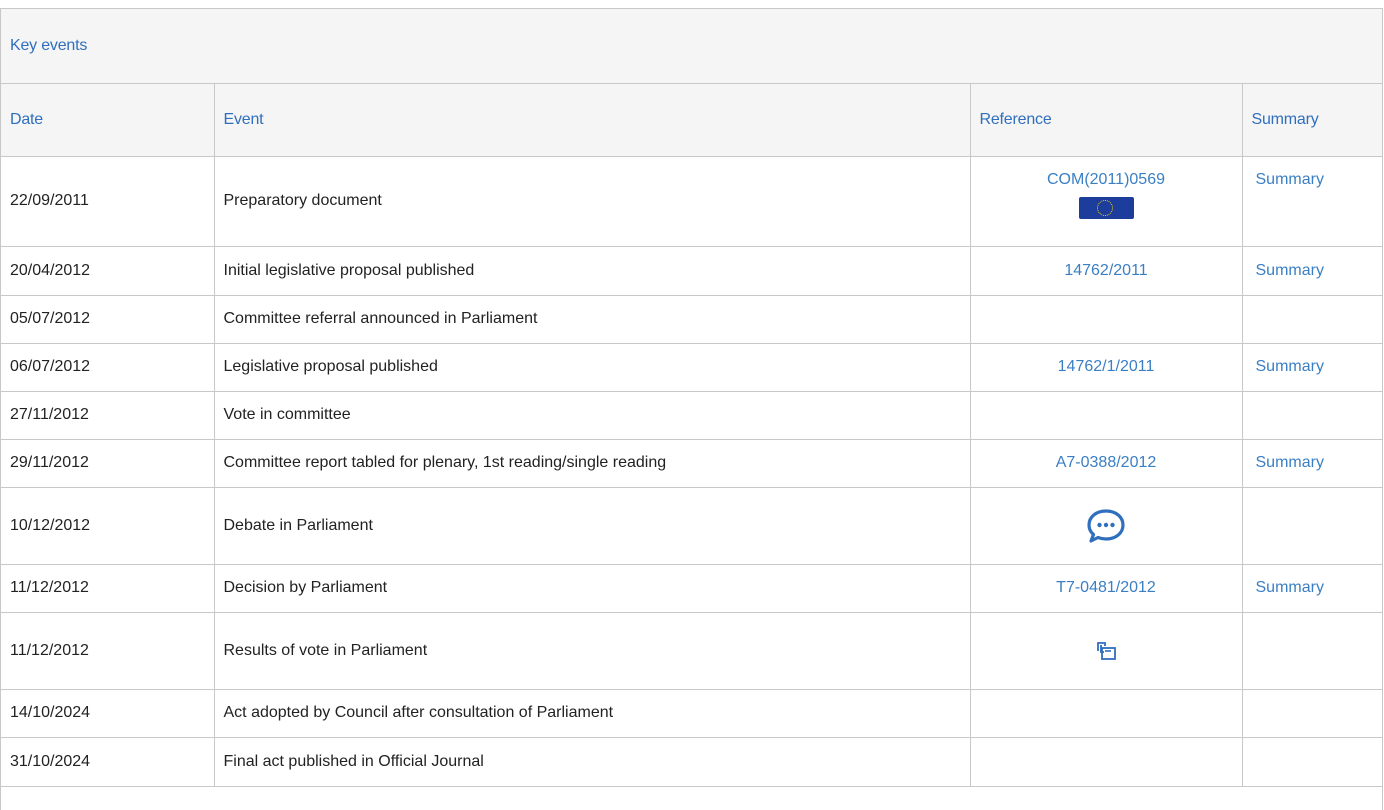 Image resolution: width=1384 pixels, height=810 pixels. I want to click on reference-cell: 14762/2011, so click(1106, 271).